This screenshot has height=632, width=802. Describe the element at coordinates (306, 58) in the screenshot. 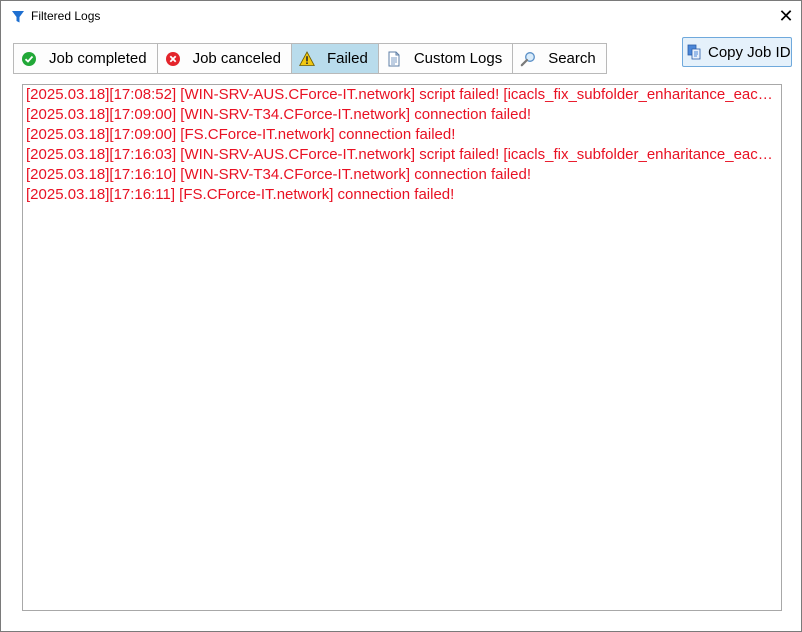

I see `warning-icon` at that location.